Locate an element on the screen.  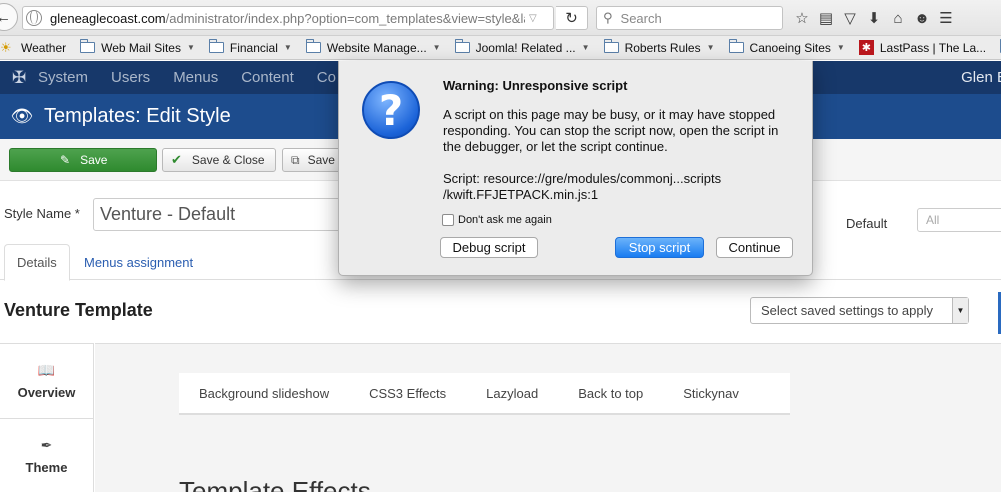
back-button: ← is located at coordinates (9, 17).